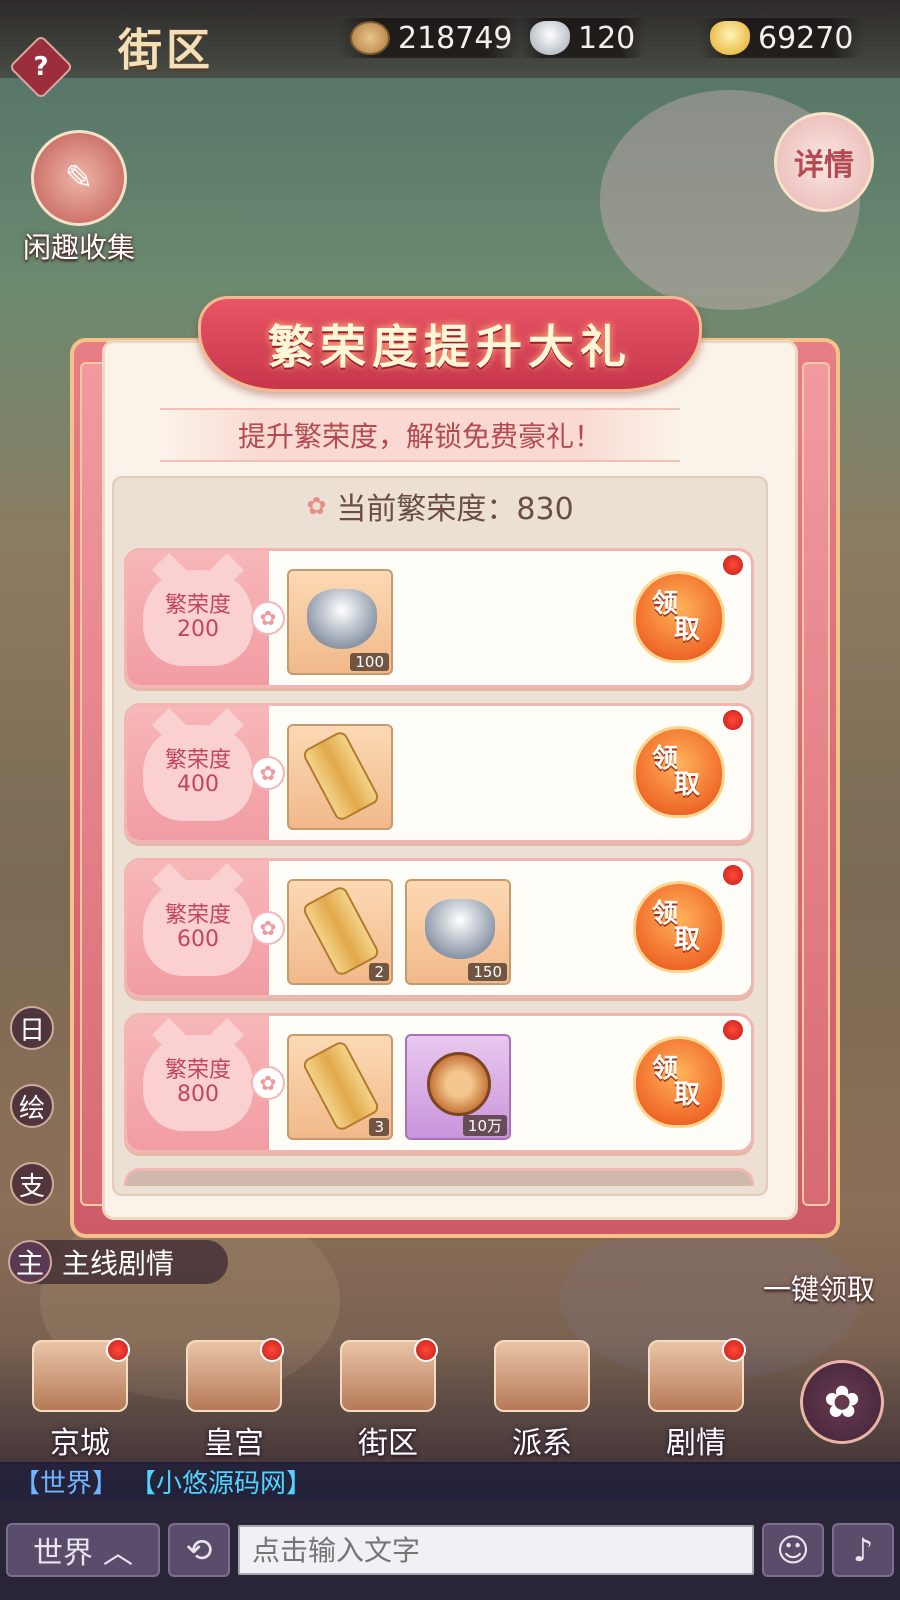 The width and height of the screenshot is (900, 1600). What do you see at coordinates (221, 1483) in the screenshot?
I see `chat-sender: 【小悠源码网】` at bounding box center [221, 1483].